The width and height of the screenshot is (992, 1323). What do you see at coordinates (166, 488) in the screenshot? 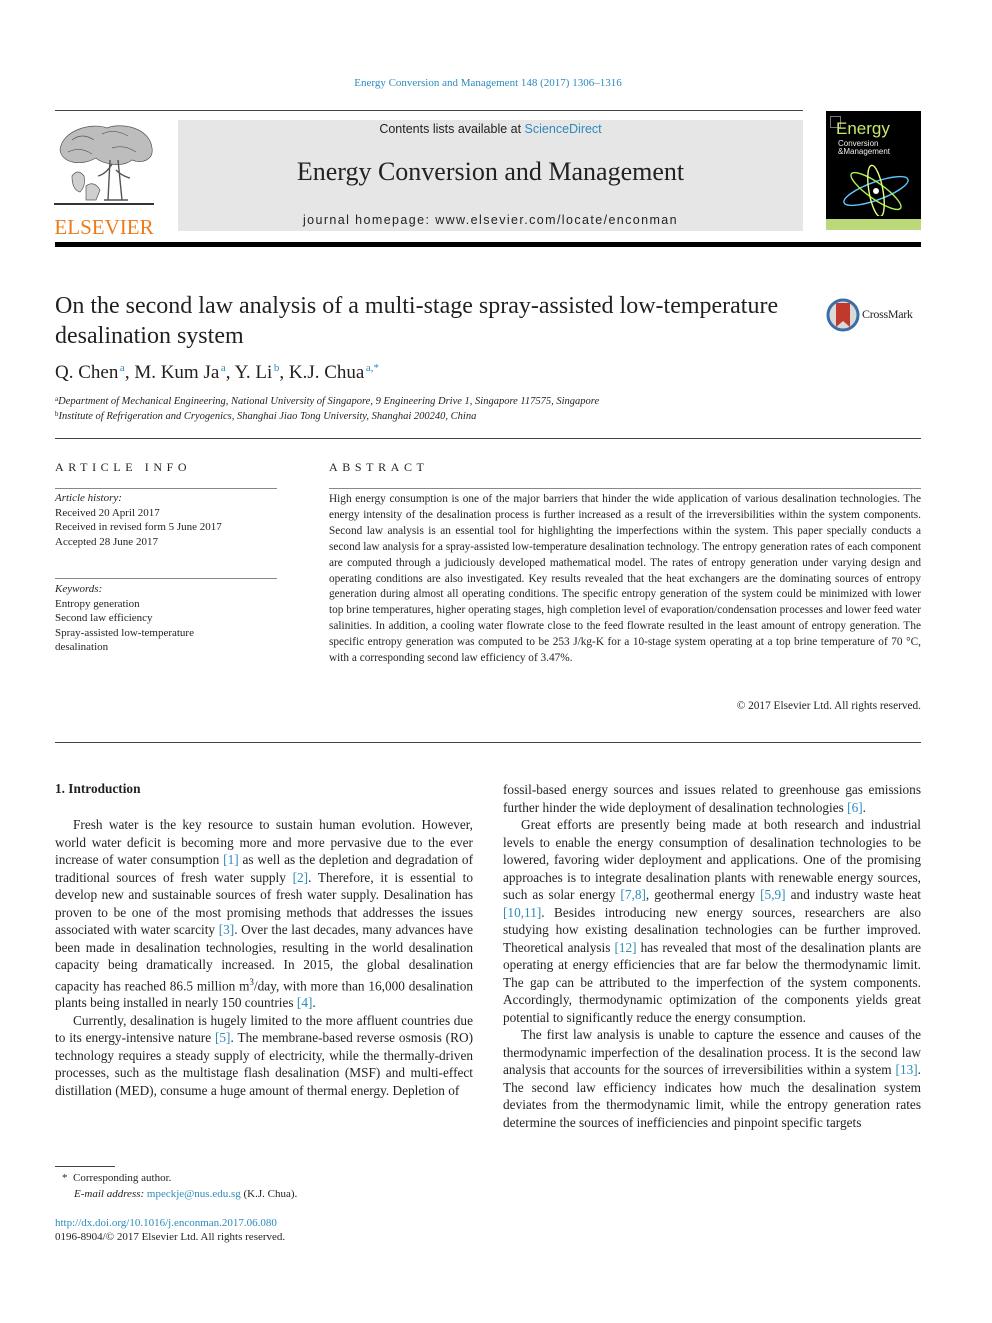
I see `article-info-rule` at bounding box center [166, 488].